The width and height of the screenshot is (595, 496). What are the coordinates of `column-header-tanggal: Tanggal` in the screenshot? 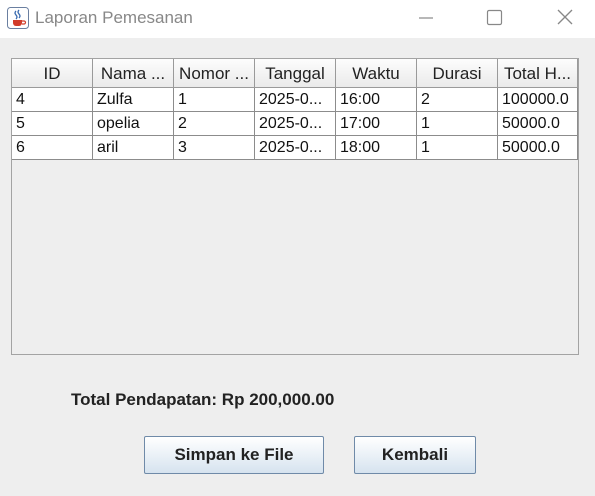 It's located at (295, 73).